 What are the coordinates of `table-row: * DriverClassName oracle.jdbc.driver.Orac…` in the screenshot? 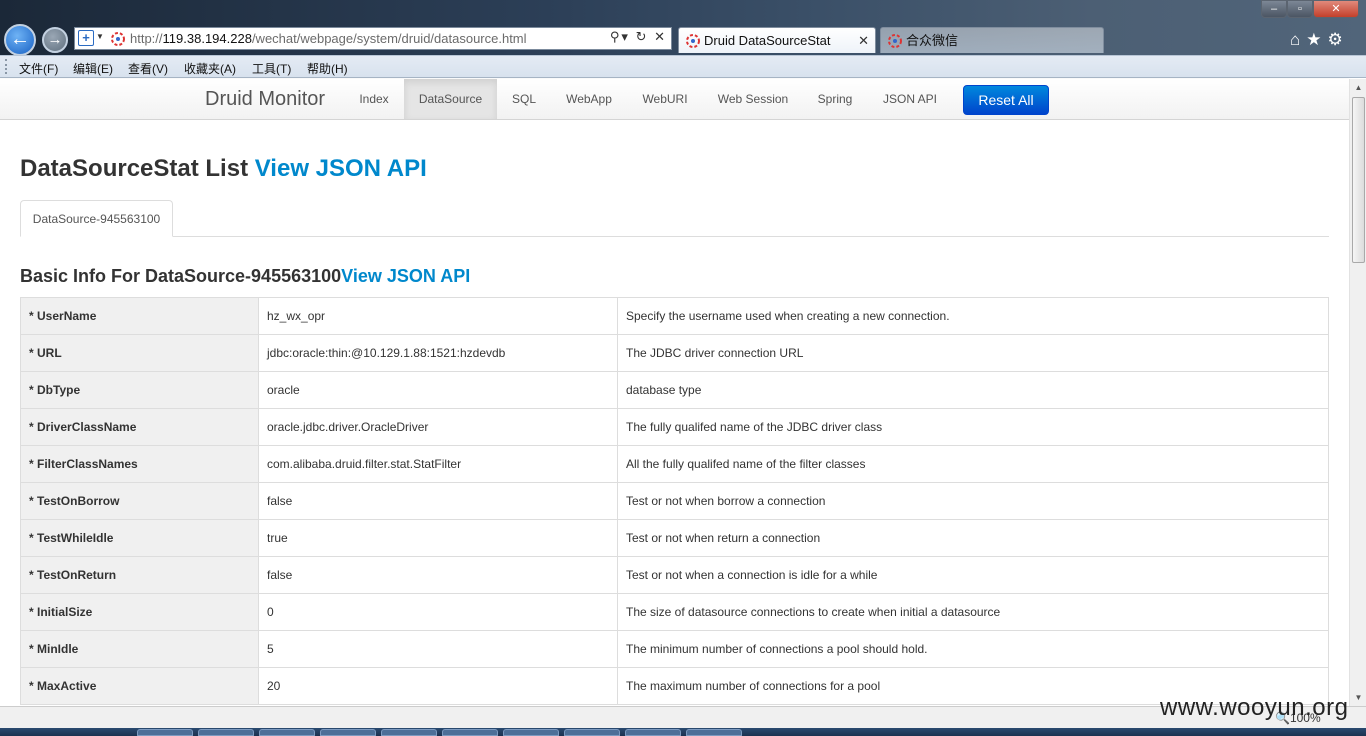 It's located at (674, 427).